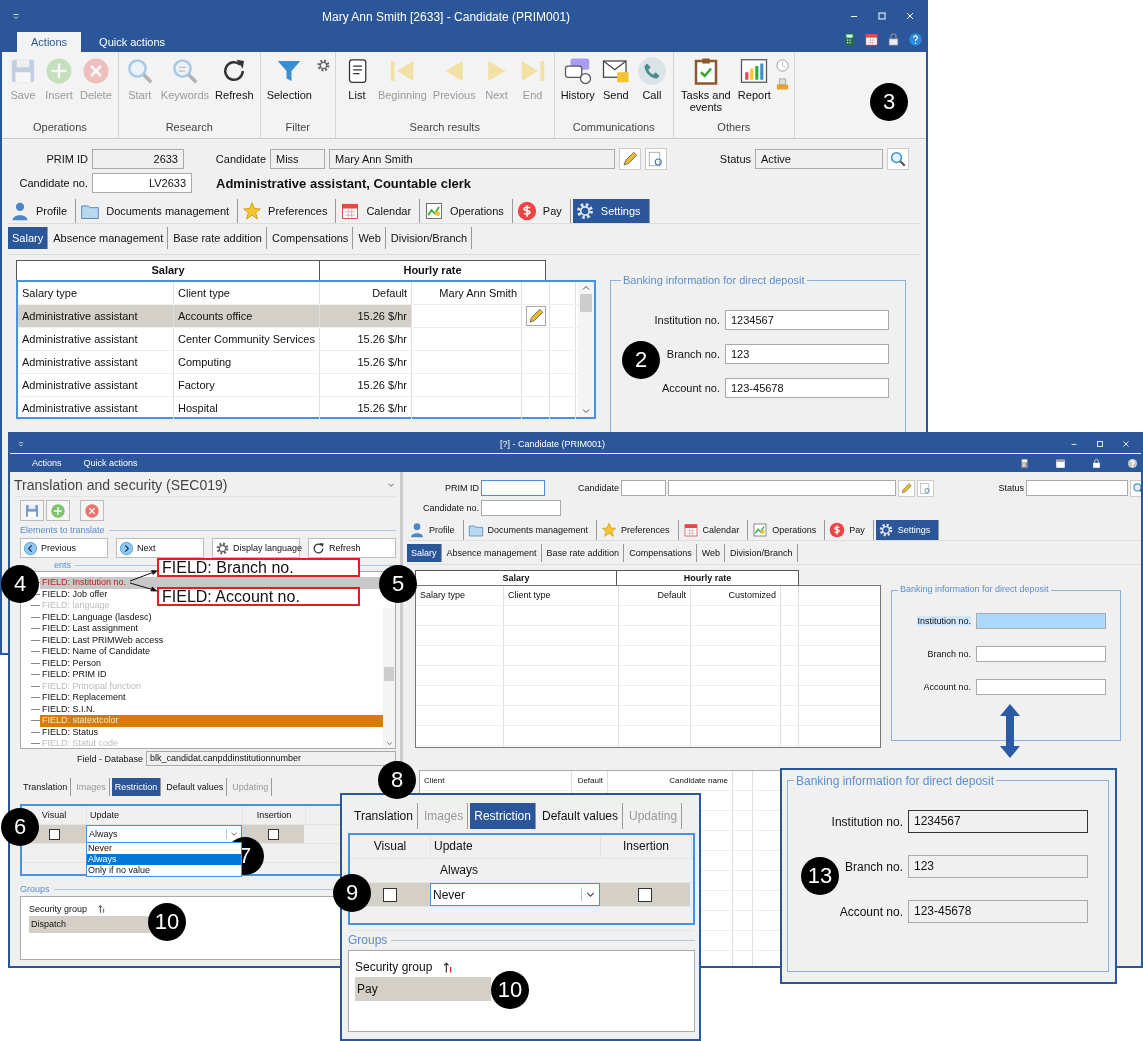 Image resolution: width=1143 pixels, height=1041 pixels. I want to click on table-cell: Accounts office, so click(247, 316).